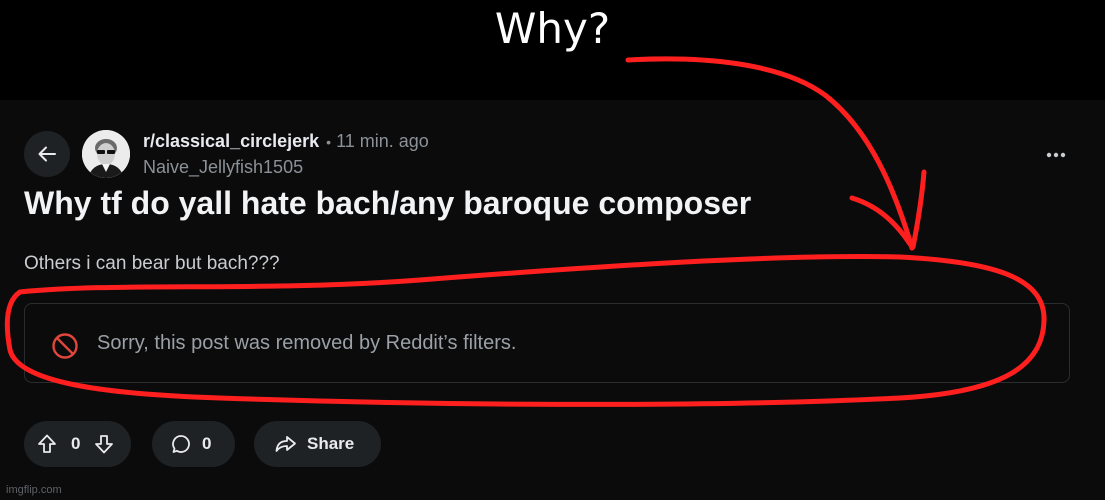 The width and height of the screenshot is (1105, 500). I want to click on downvote-icon, so click(104, 444).